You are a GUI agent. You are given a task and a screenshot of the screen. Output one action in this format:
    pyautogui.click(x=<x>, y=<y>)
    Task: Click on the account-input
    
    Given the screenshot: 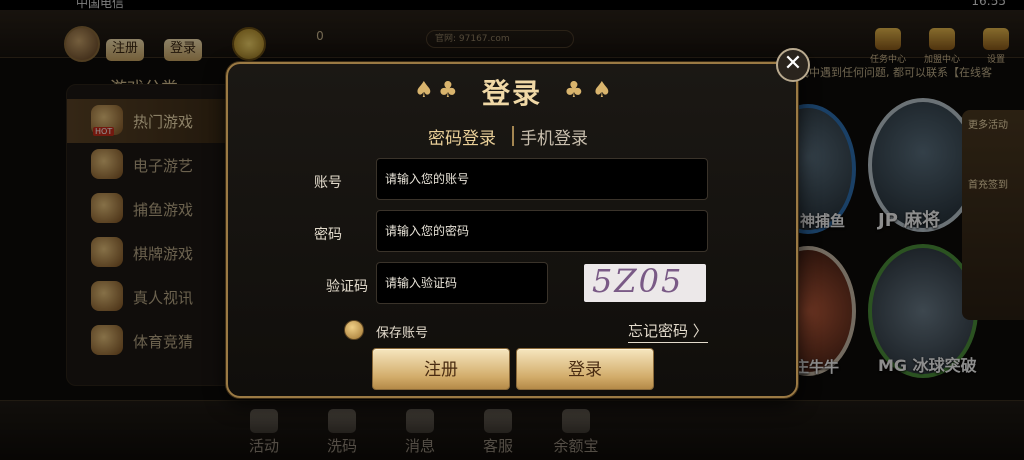 What is the action you would take?
    pyautogui.click(x=542, y=179)
    